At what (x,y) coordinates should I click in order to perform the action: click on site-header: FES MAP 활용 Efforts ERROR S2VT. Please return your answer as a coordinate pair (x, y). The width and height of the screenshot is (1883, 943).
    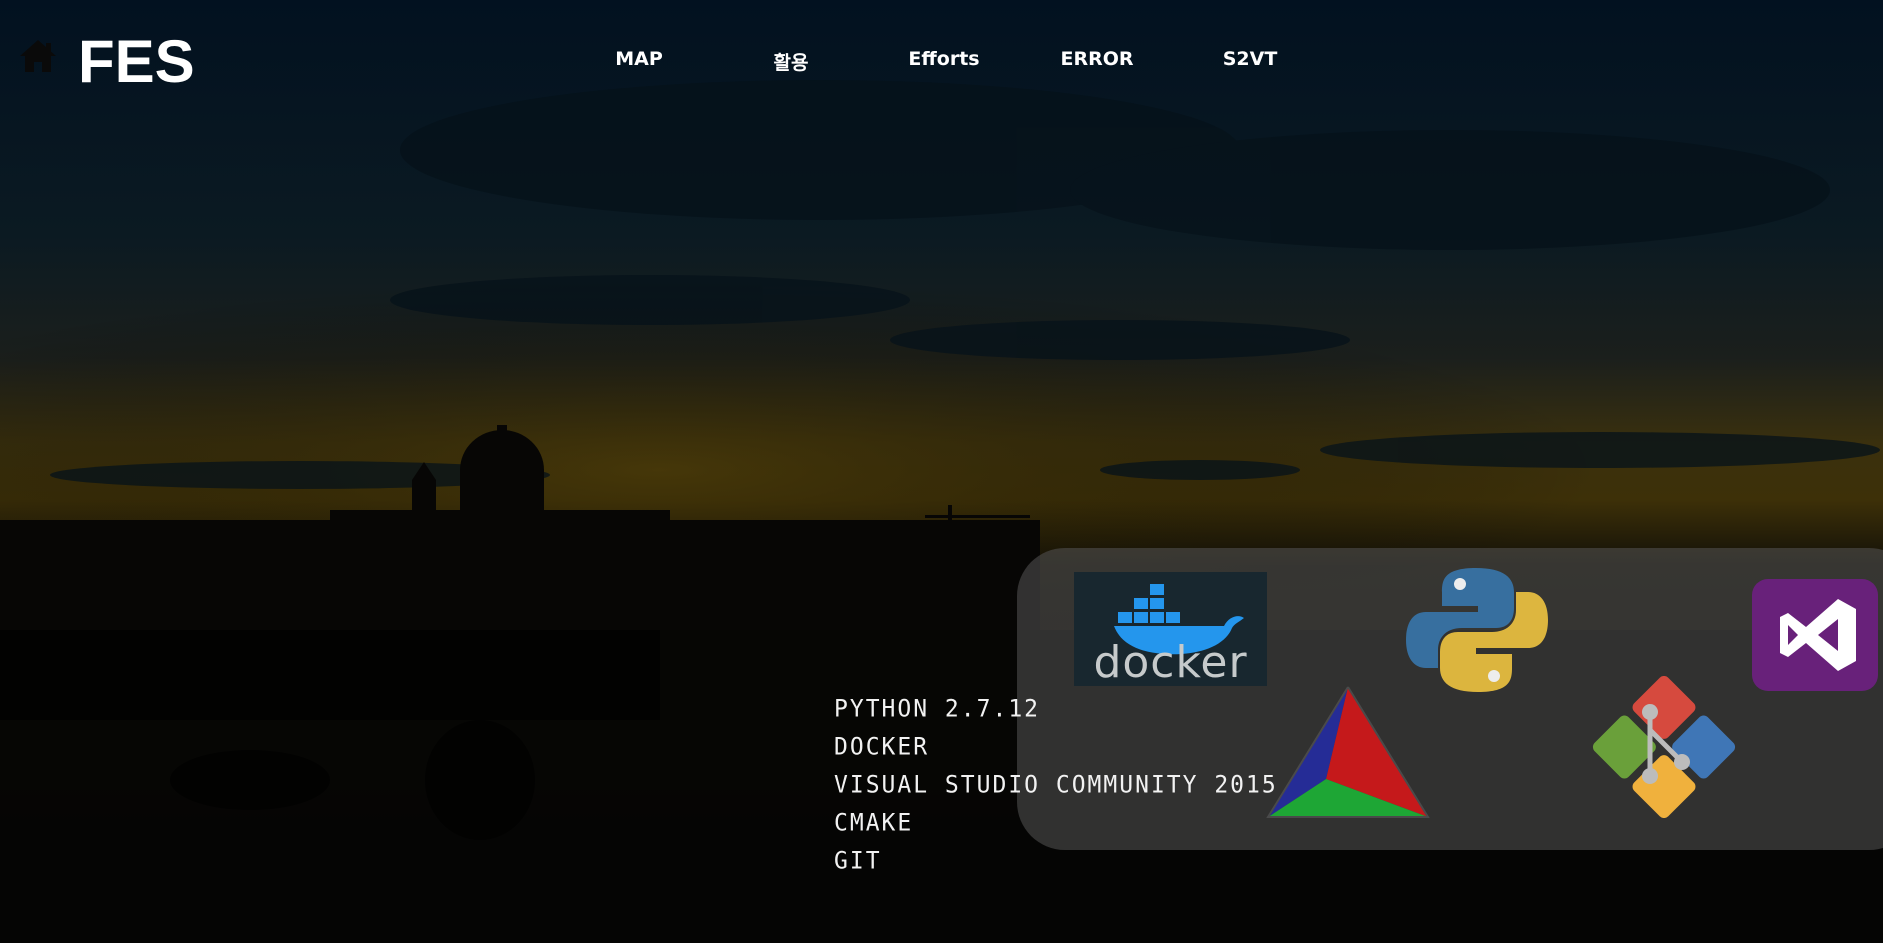
    Looking at the image, I should click on (941, 60).